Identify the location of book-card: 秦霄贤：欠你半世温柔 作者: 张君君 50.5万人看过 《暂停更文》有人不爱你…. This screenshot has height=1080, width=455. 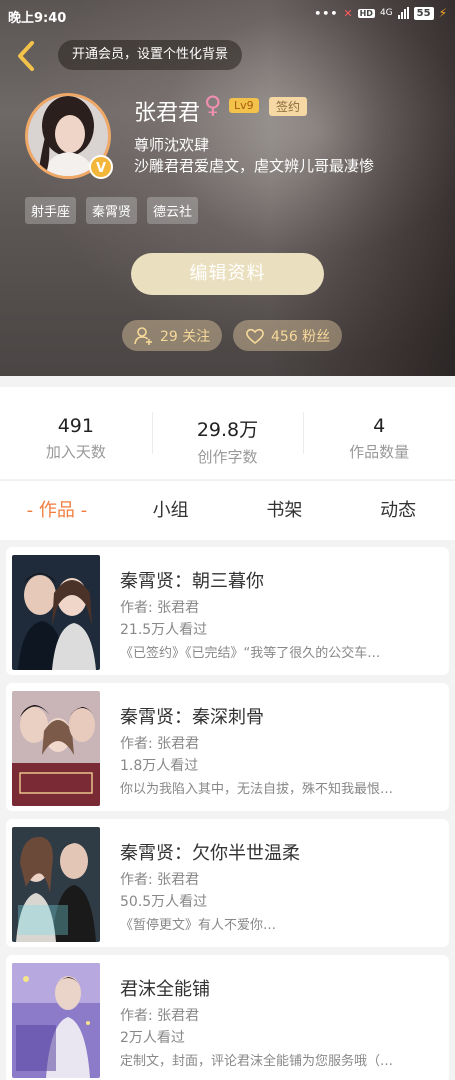
(227, 883).